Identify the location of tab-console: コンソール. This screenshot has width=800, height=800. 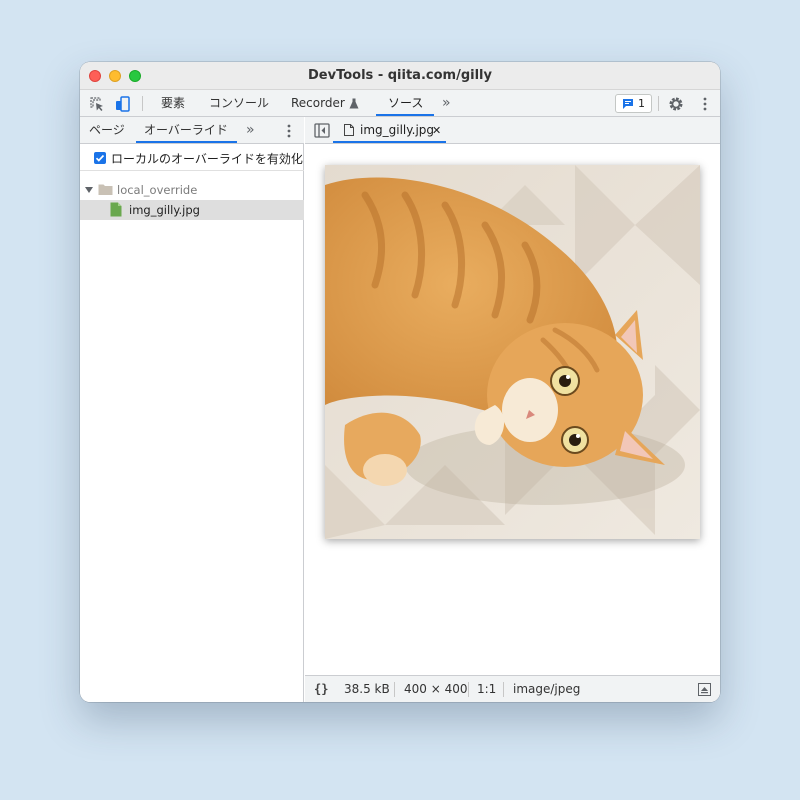
(239, 103).